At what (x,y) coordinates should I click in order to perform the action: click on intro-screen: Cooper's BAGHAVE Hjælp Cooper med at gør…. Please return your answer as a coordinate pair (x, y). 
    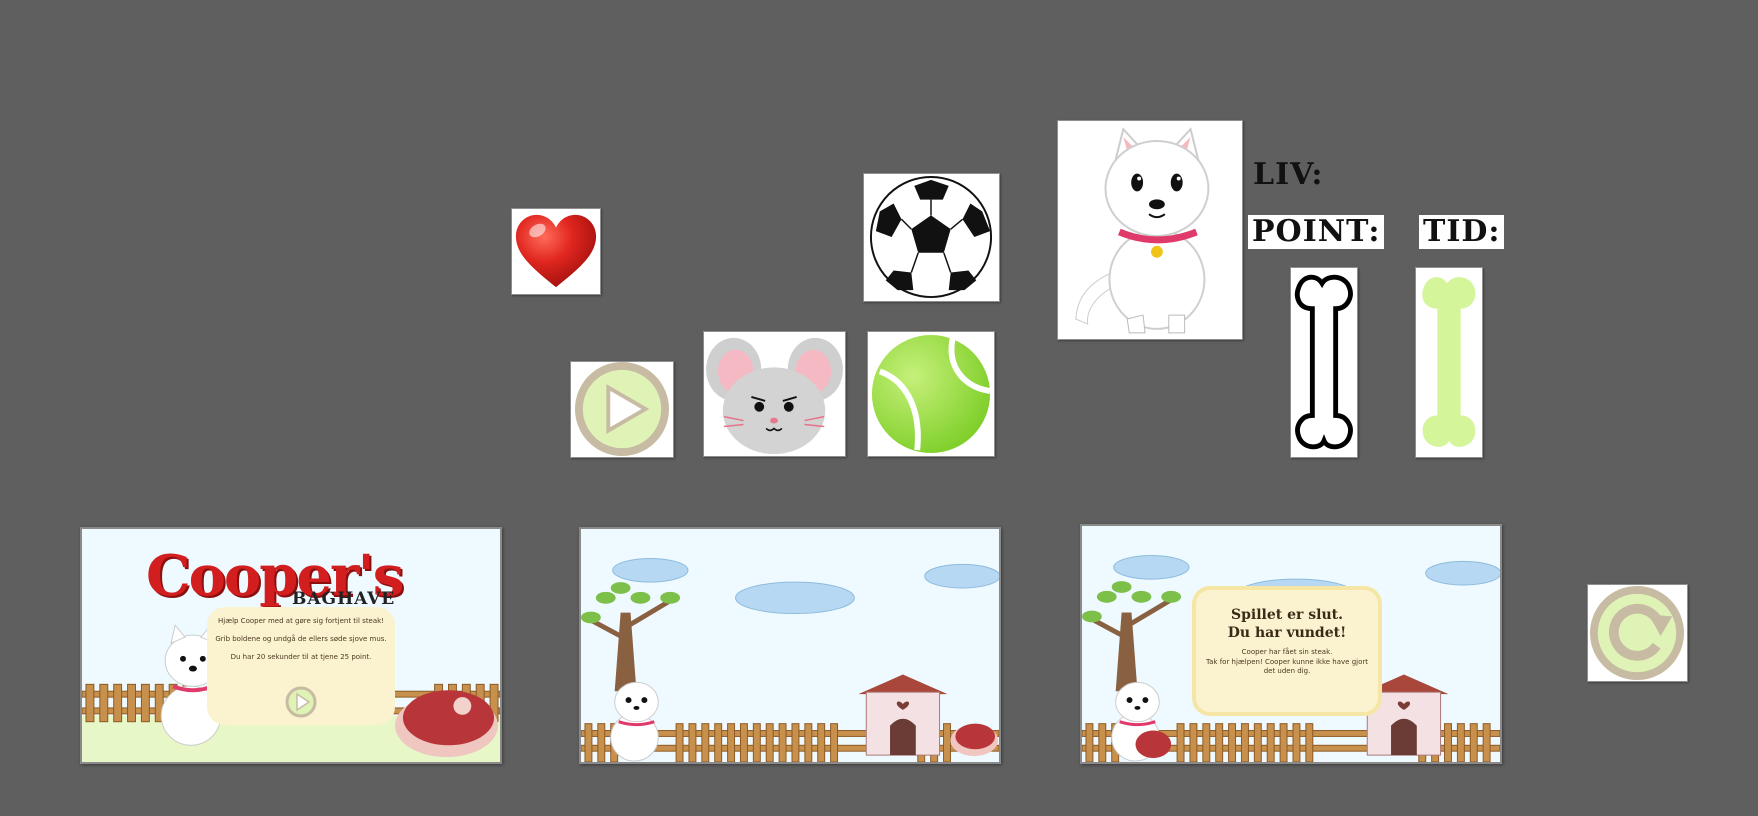
    Looking at the image, I should click on (291, 645).